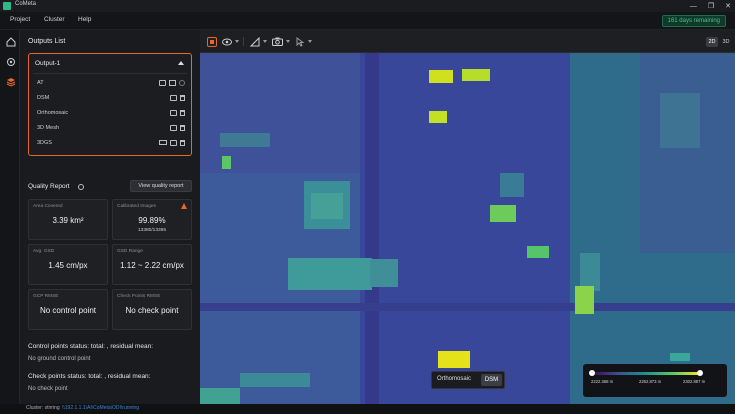 The image size is (735, 414). I want to click on menu-cluster: Cluster, so click(54, 19).